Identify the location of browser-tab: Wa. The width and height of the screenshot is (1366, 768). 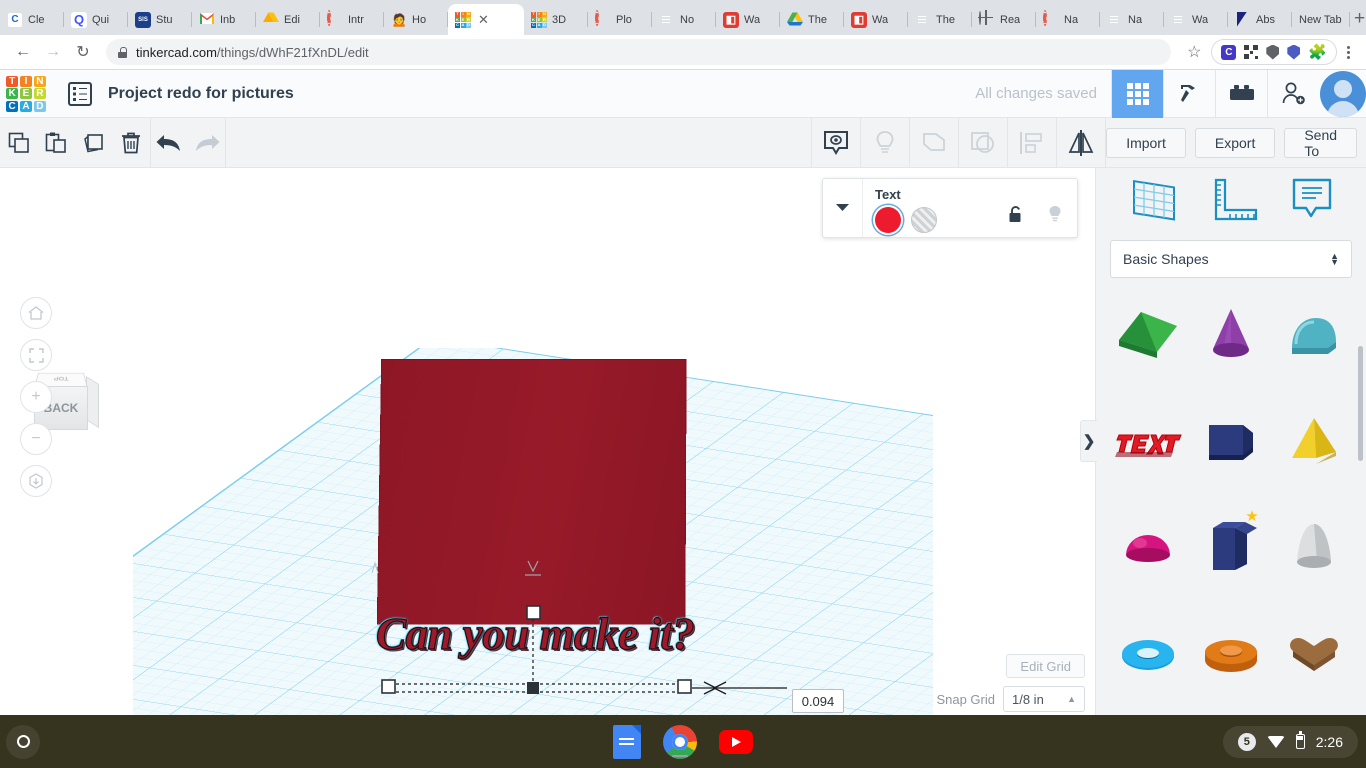
(1196, 19).